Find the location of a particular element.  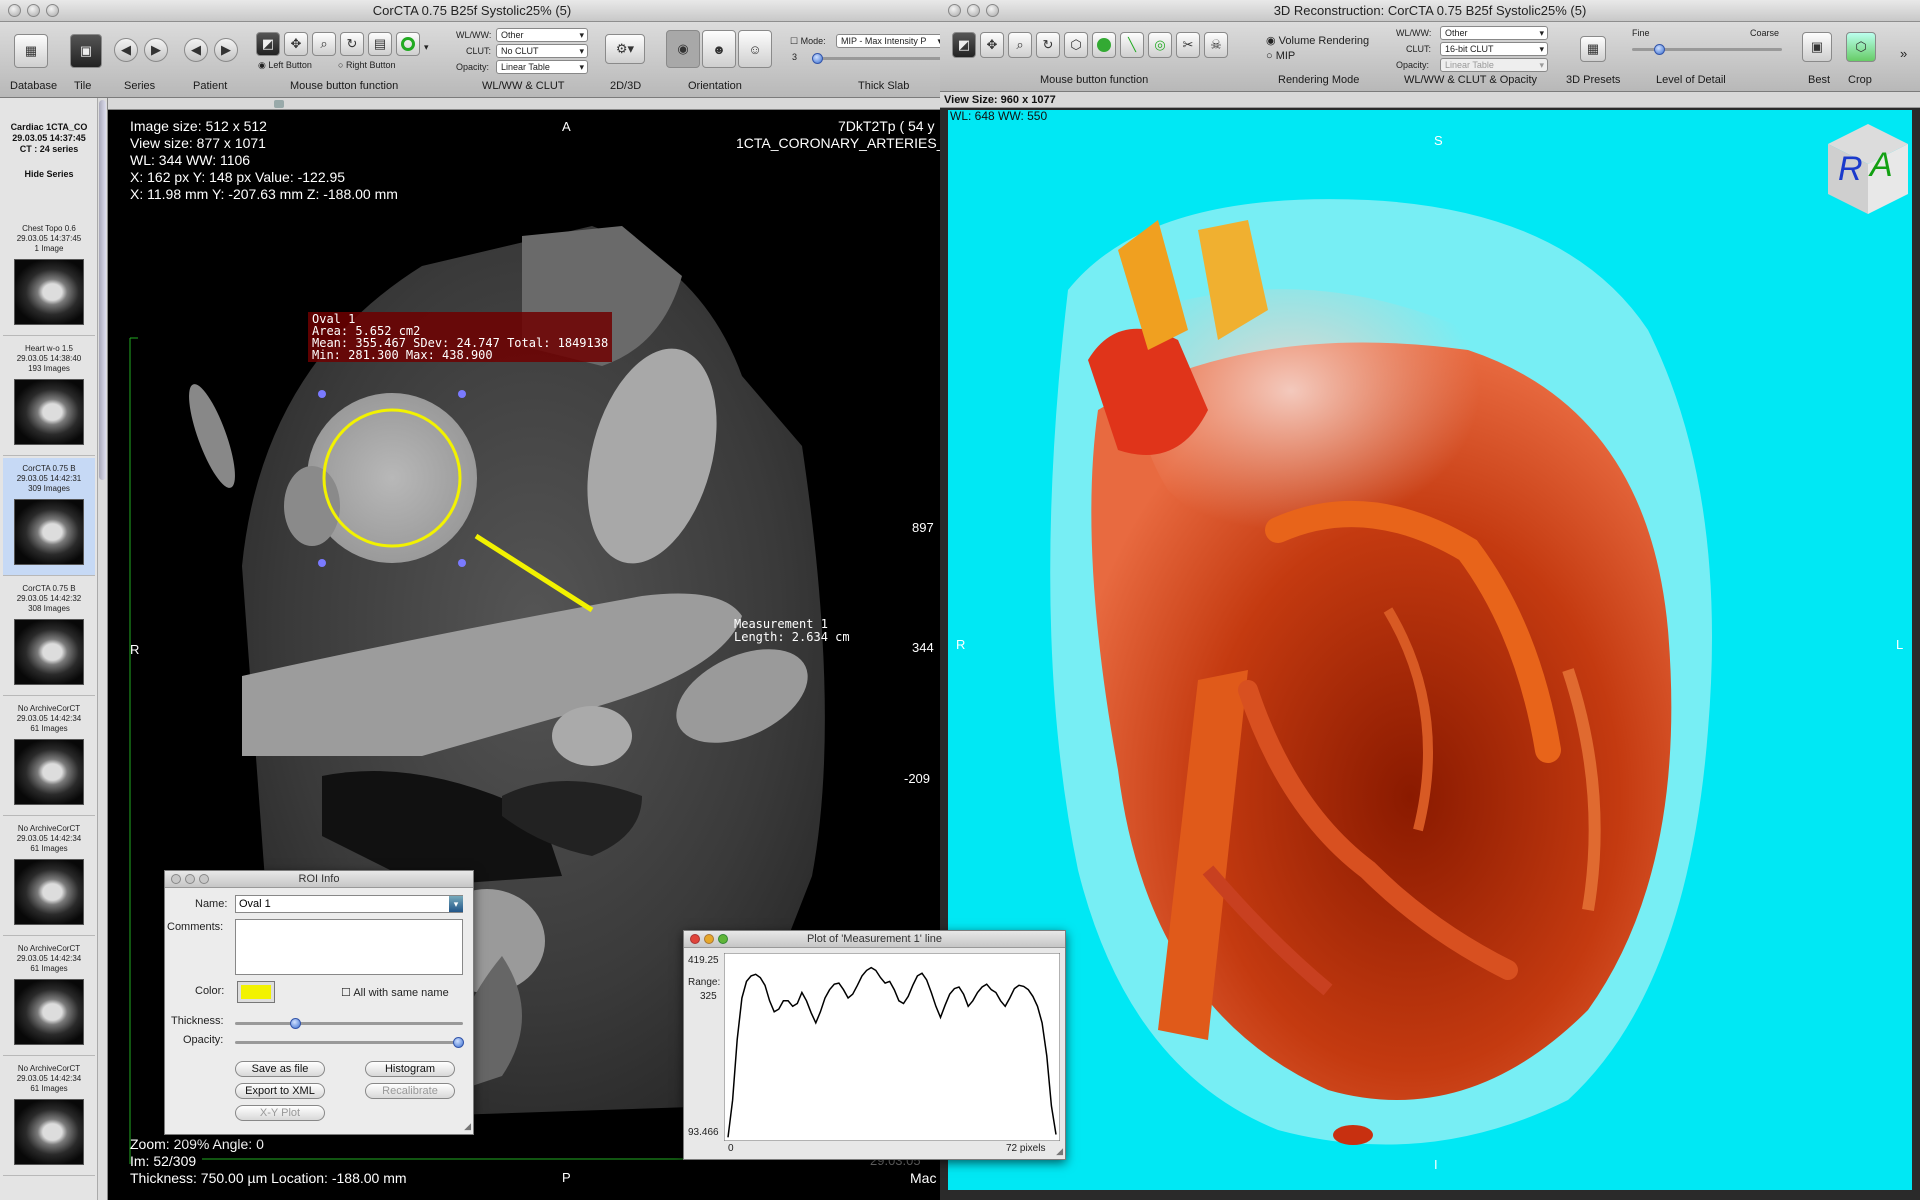

plot-window-controls is located at coordinates (709, 939).